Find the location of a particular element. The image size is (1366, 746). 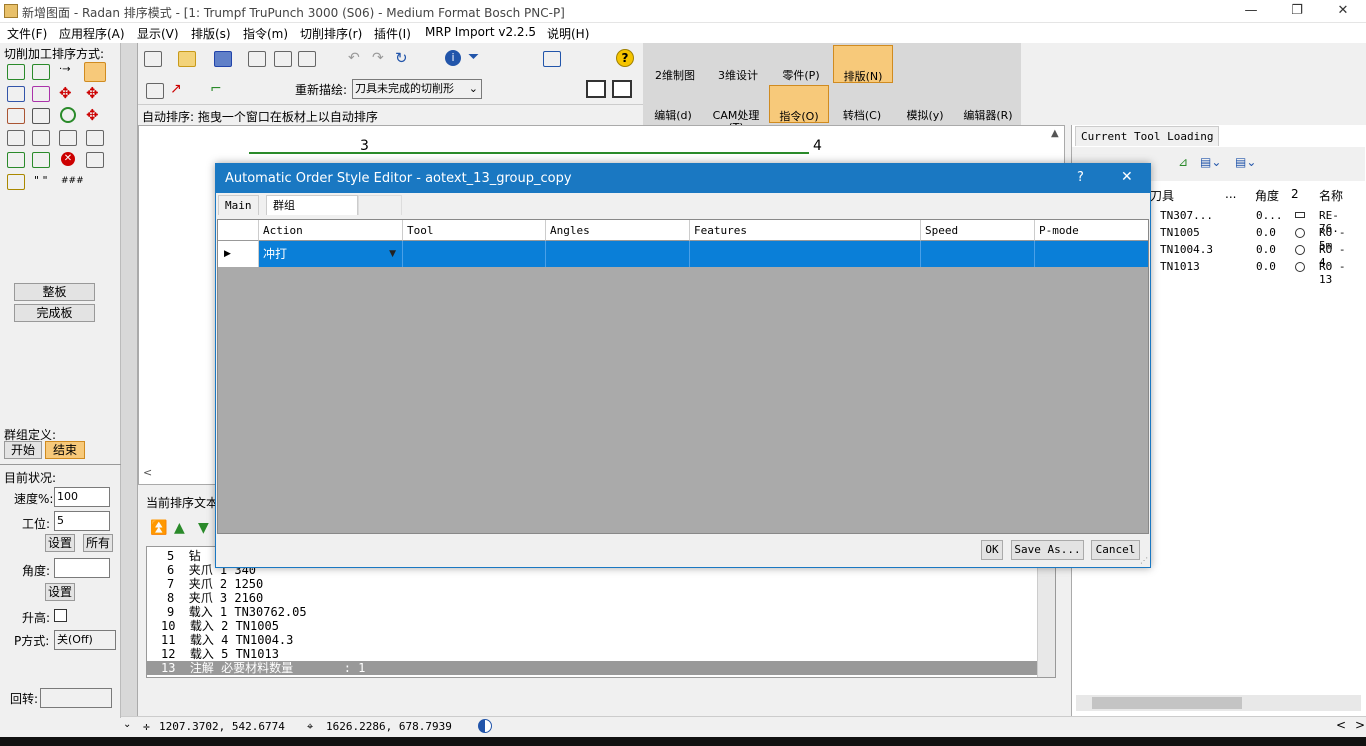

vertical-scroll-strip is located at coordinates (129, 380).